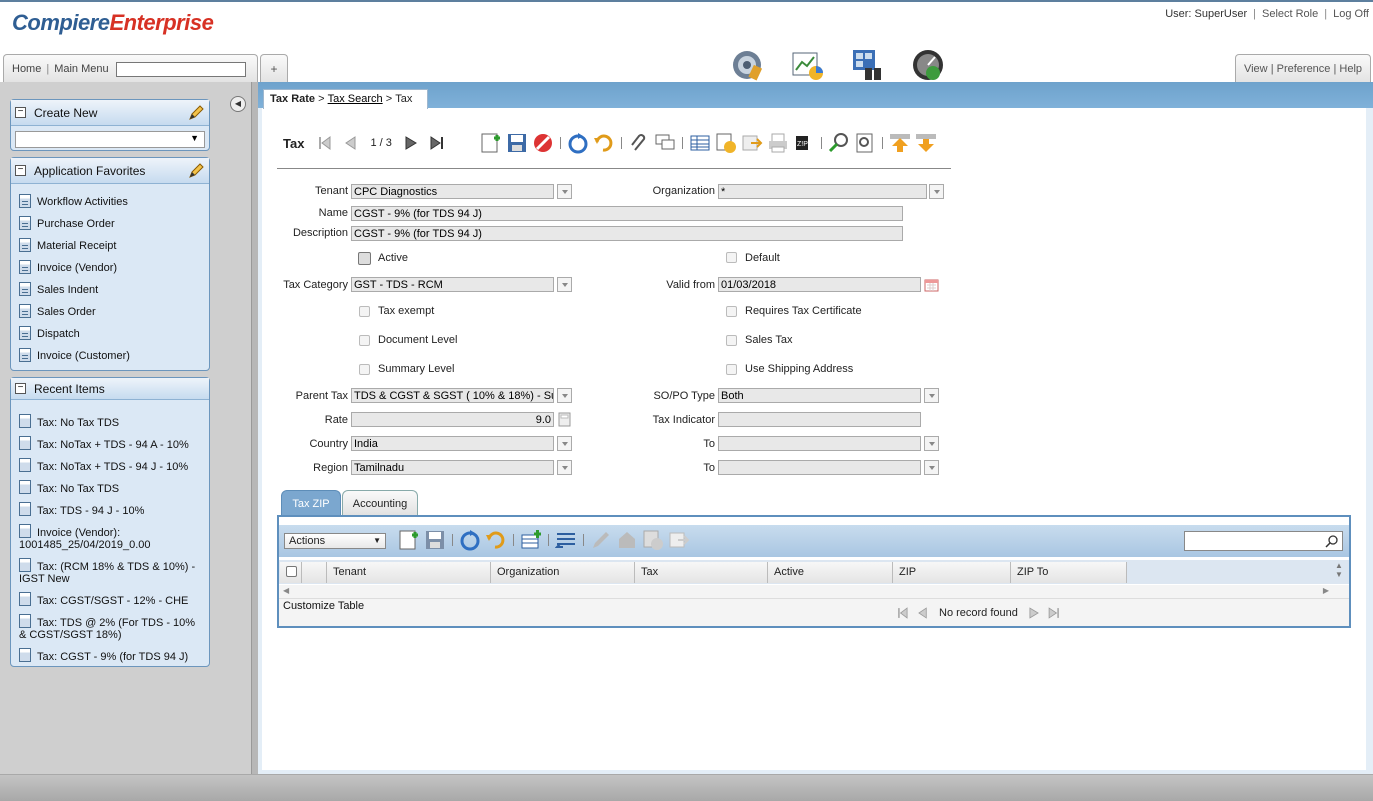  What do you see at coordinates (814, 591) in the screenshot?
I see `horizontal-scrollbar: ◀ ▶` at bounding box center [814, 591].